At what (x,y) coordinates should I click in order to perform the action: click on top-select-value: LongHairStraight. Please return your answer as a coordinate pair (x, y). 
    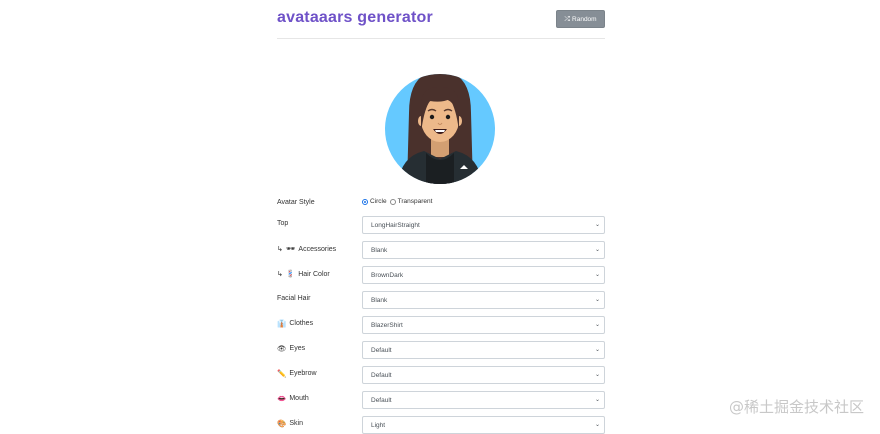
    Looking at the image, I should click on (395, 225).